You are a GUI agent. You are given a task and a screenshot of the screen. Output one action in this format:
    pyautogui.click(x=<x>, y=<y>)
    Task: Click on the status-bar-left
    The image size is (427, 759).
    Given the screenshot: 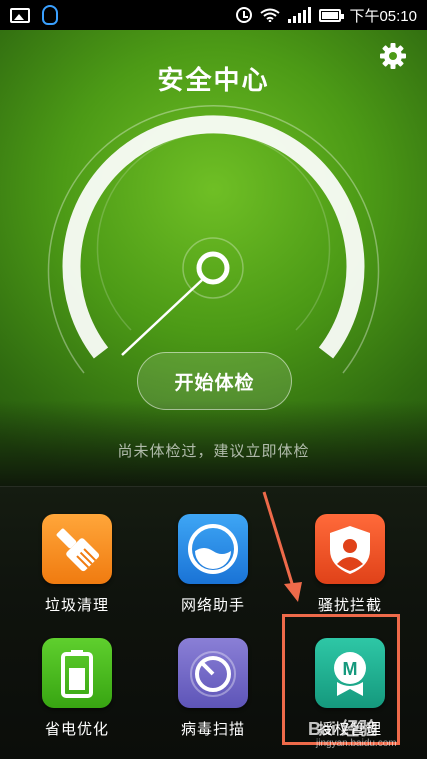 What is the action you would take?
    pyautogui.click(x=34, y=15)
    